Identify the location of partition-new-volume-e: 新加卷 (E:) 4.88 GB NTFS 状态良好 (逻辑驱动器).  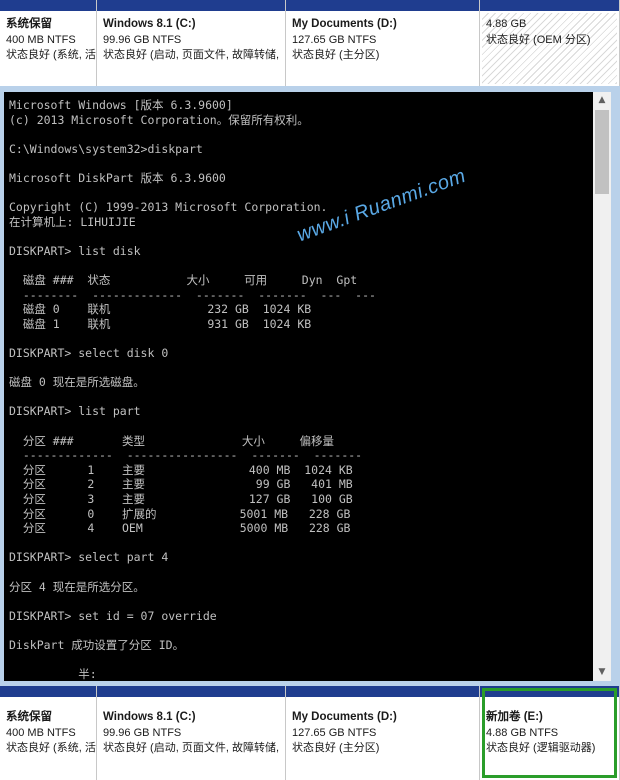
(550, 733).